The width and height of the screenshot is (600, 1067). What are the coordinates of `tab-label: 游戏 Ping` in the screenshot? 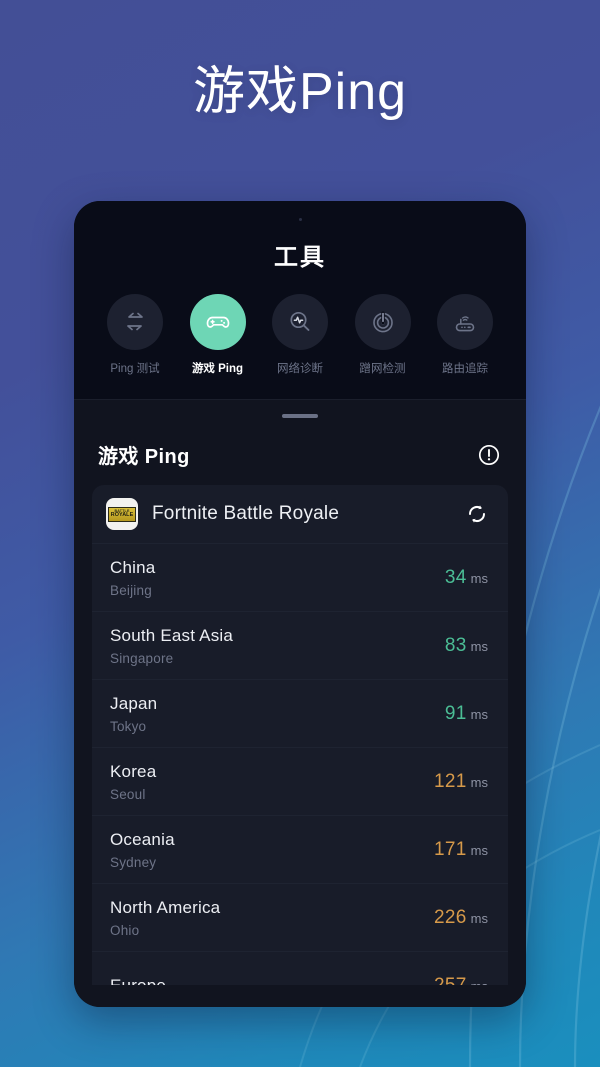 It's located at (217, 369).